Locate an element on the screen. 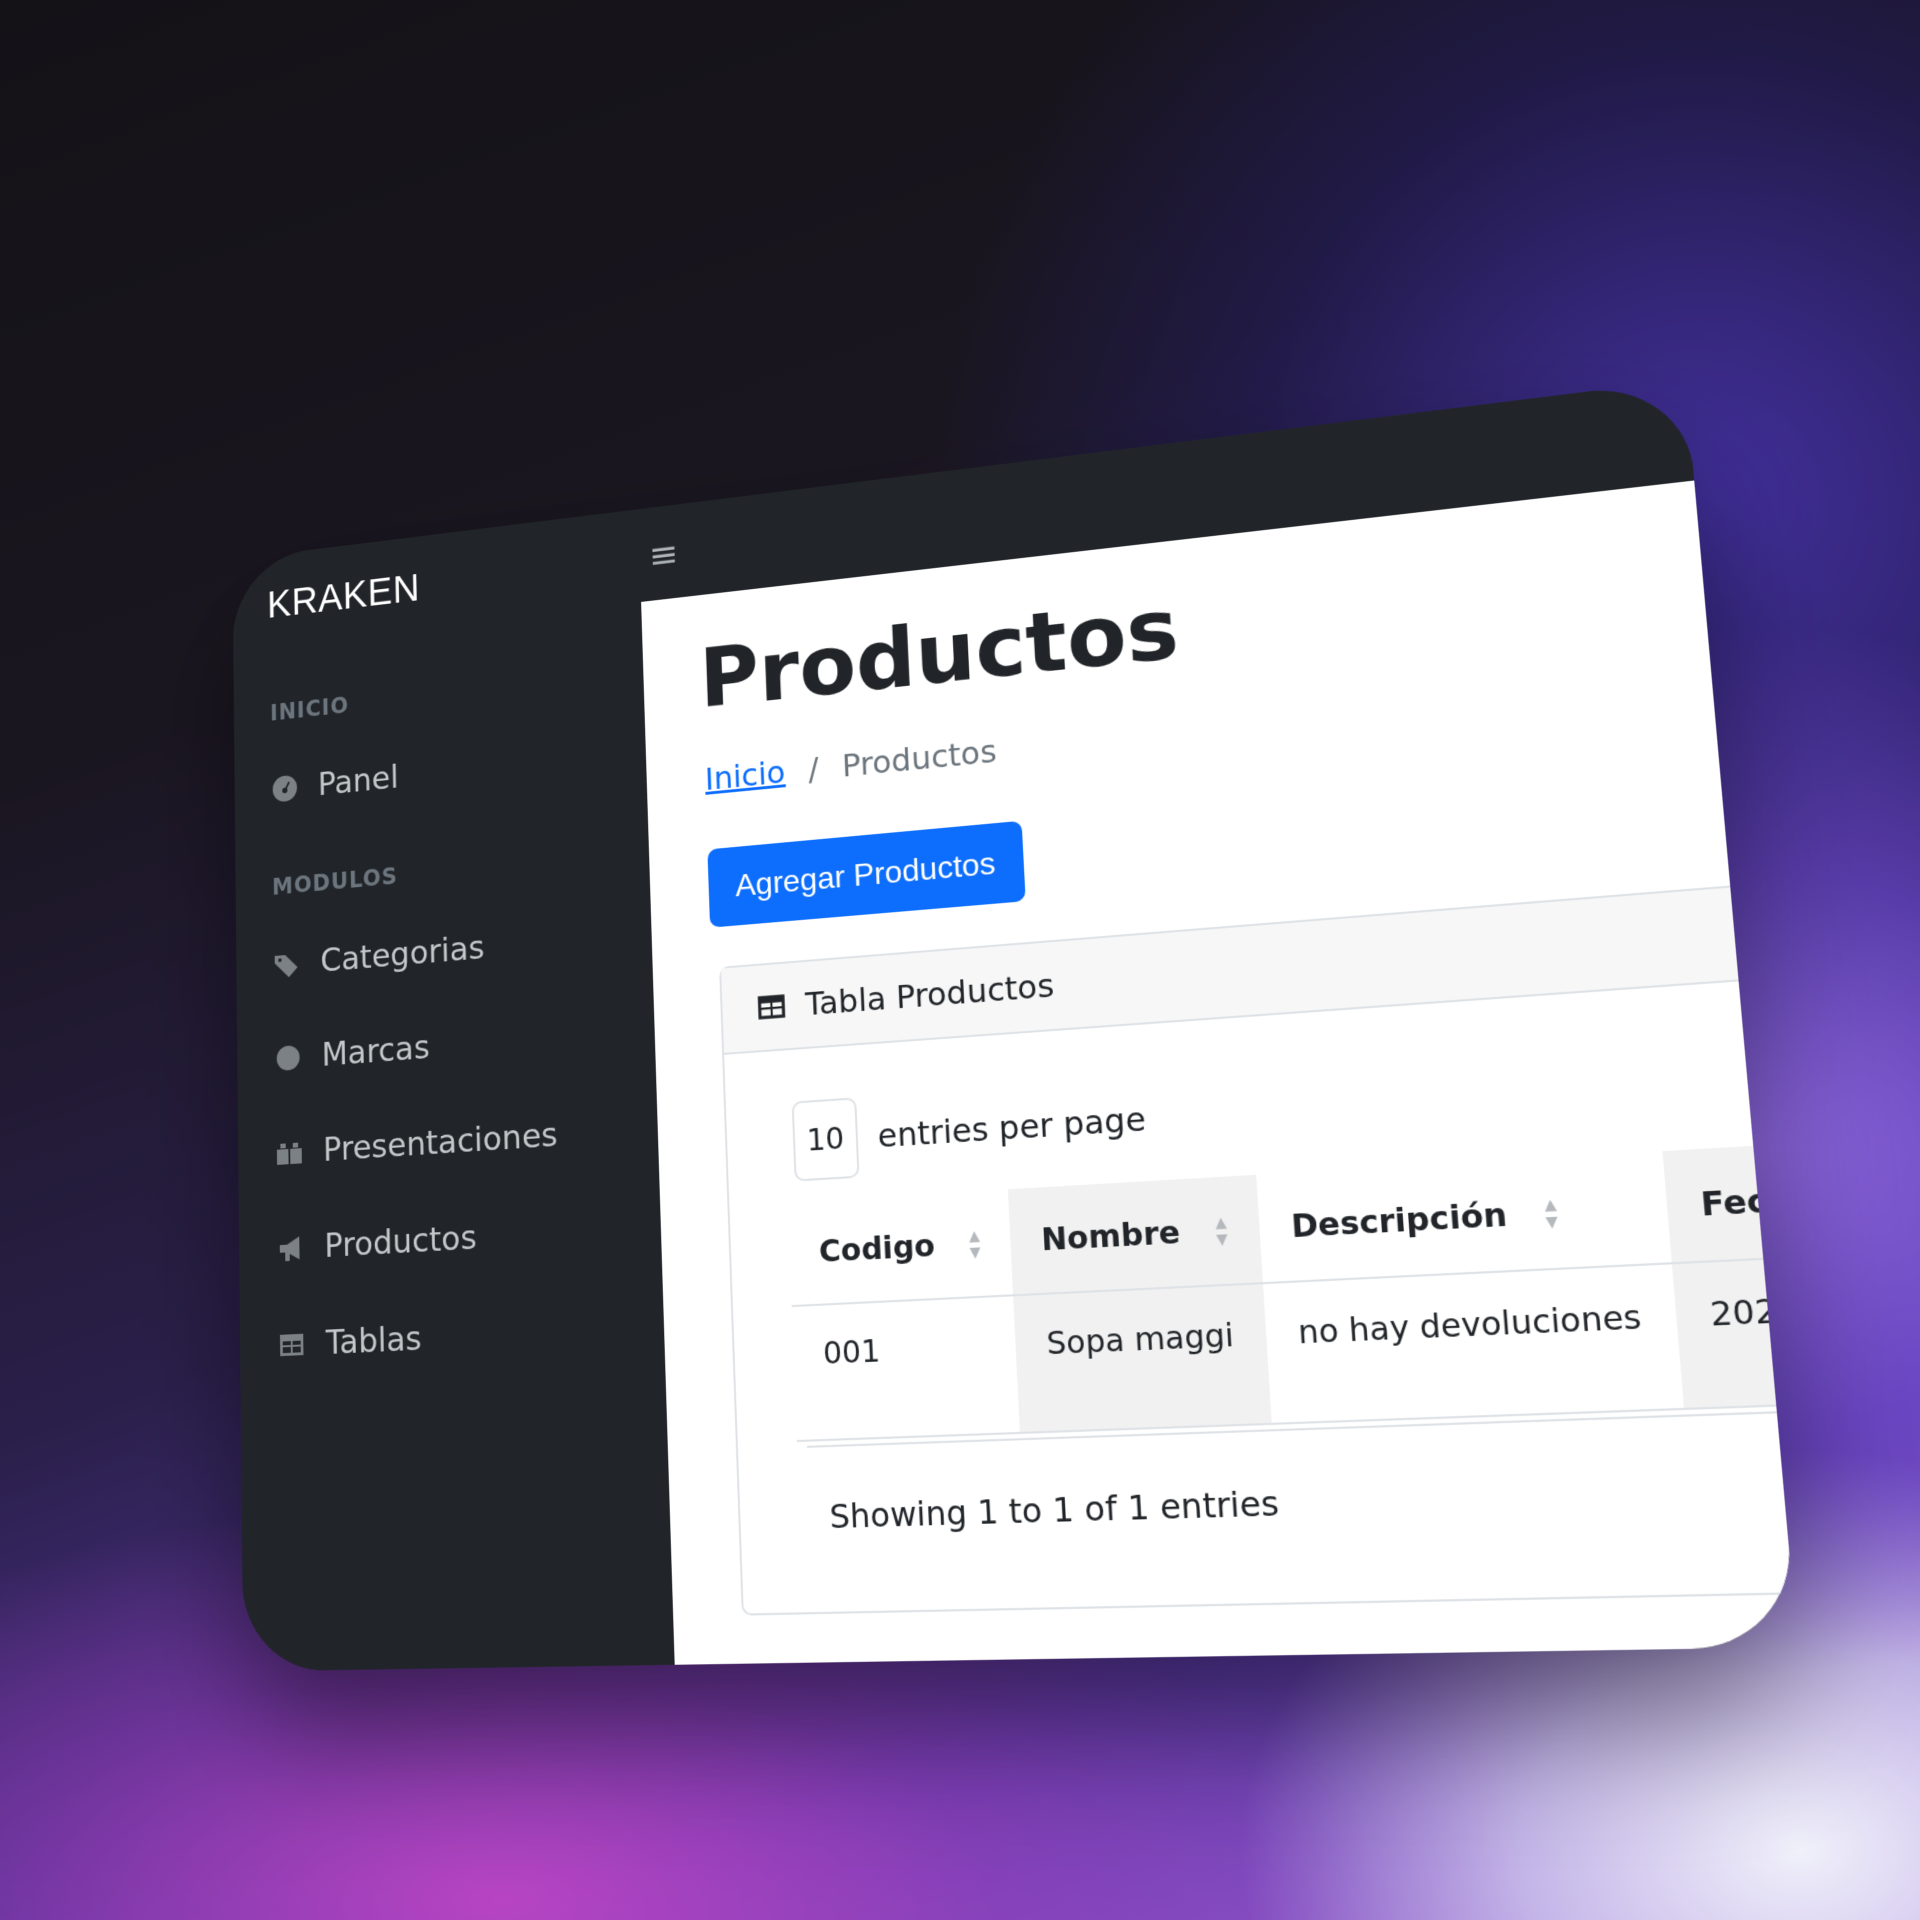 The width and height of the screenshot is (1920, 1920). gift-boxes-icon is located at coordinates (289, 1153).